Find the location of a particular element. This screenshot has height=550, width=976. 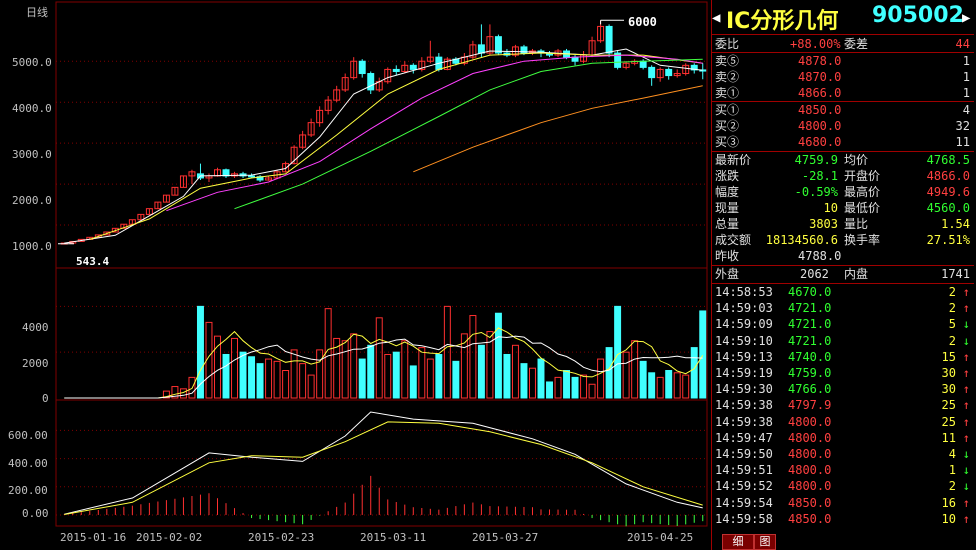

quote-label: 最高价 is located at coordinates (862, 192).